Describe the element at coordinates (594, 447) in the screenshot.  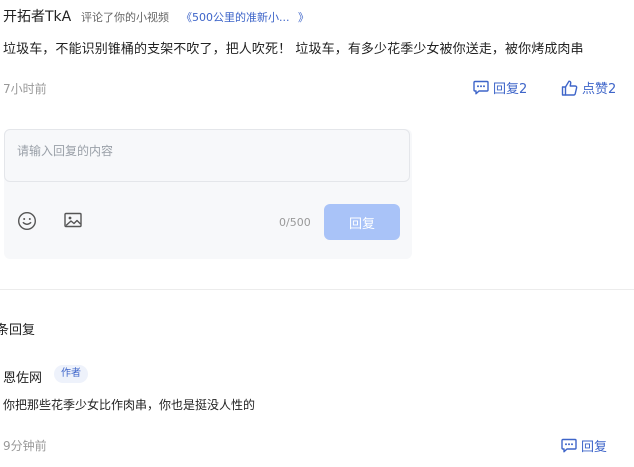
I see `reply-reply-label: 回复` at that location.